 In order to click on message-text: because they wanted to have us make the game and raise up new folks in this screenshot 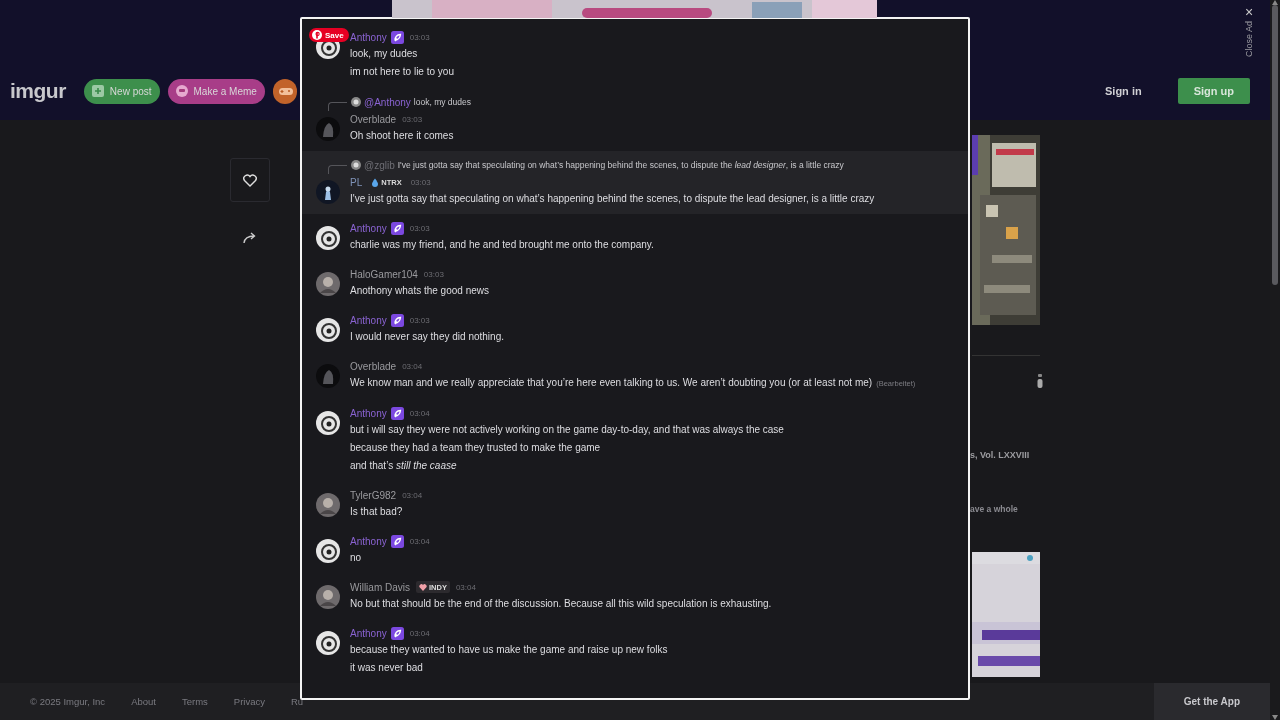, I will do `click(509, 650)`.